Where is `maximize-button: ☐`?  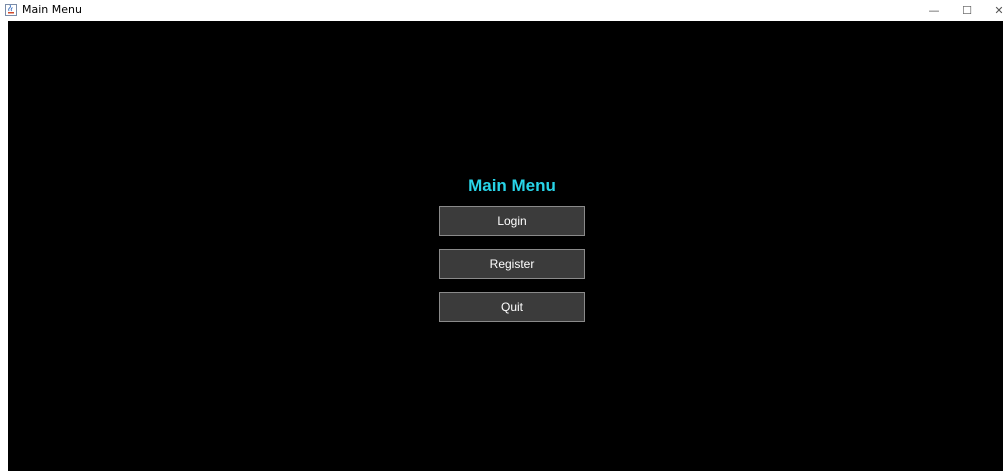
maximize-button: ☐ is located at coordinates (967, 10).